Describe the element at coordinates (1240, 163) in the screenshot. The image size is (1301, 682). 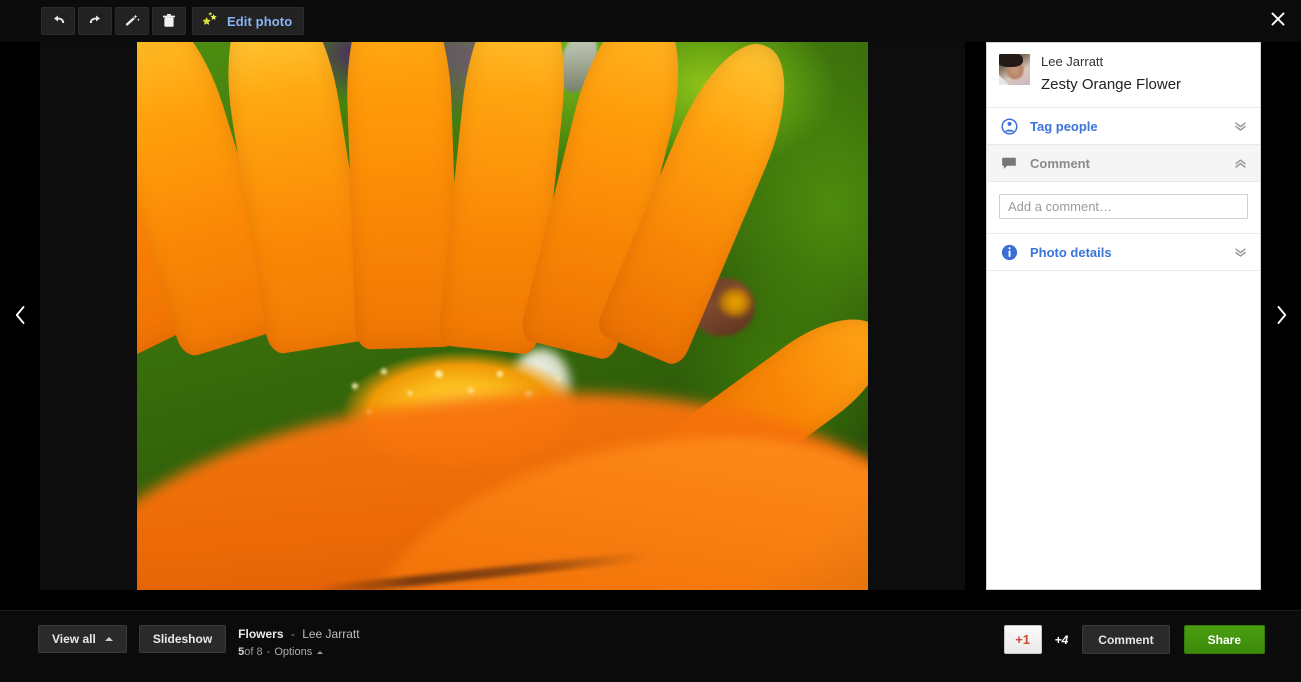
I see `chevron-double-up-icon` at that location.